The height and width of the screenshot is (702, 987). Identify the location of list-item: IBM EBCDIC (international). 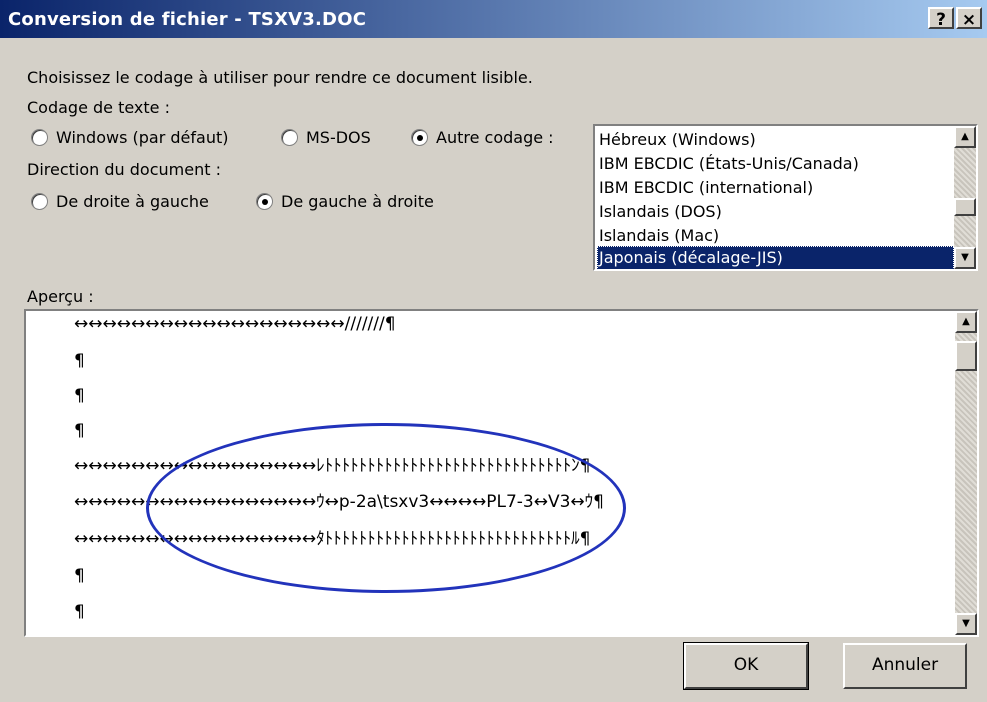
(775, 188).